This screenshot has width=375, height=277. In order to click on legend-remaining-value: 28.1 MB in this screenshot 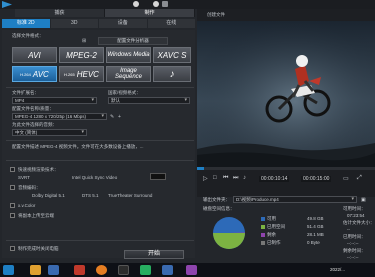, I will do `click(315, 234)`.